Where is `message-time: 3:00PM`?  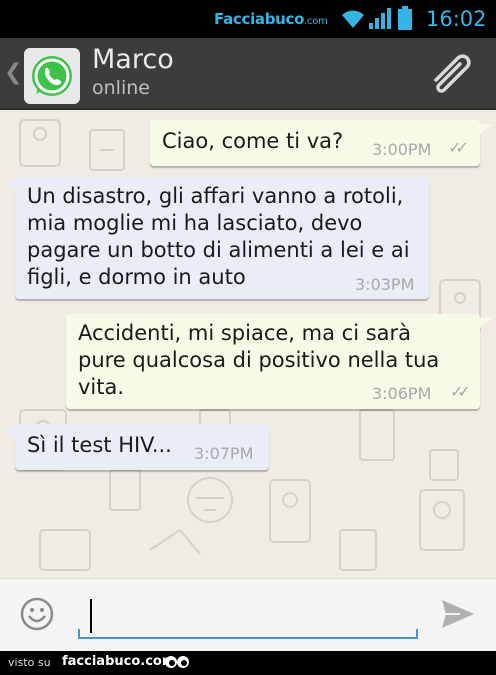
message-time: 3:00PM is located at coordinates (402, 149).